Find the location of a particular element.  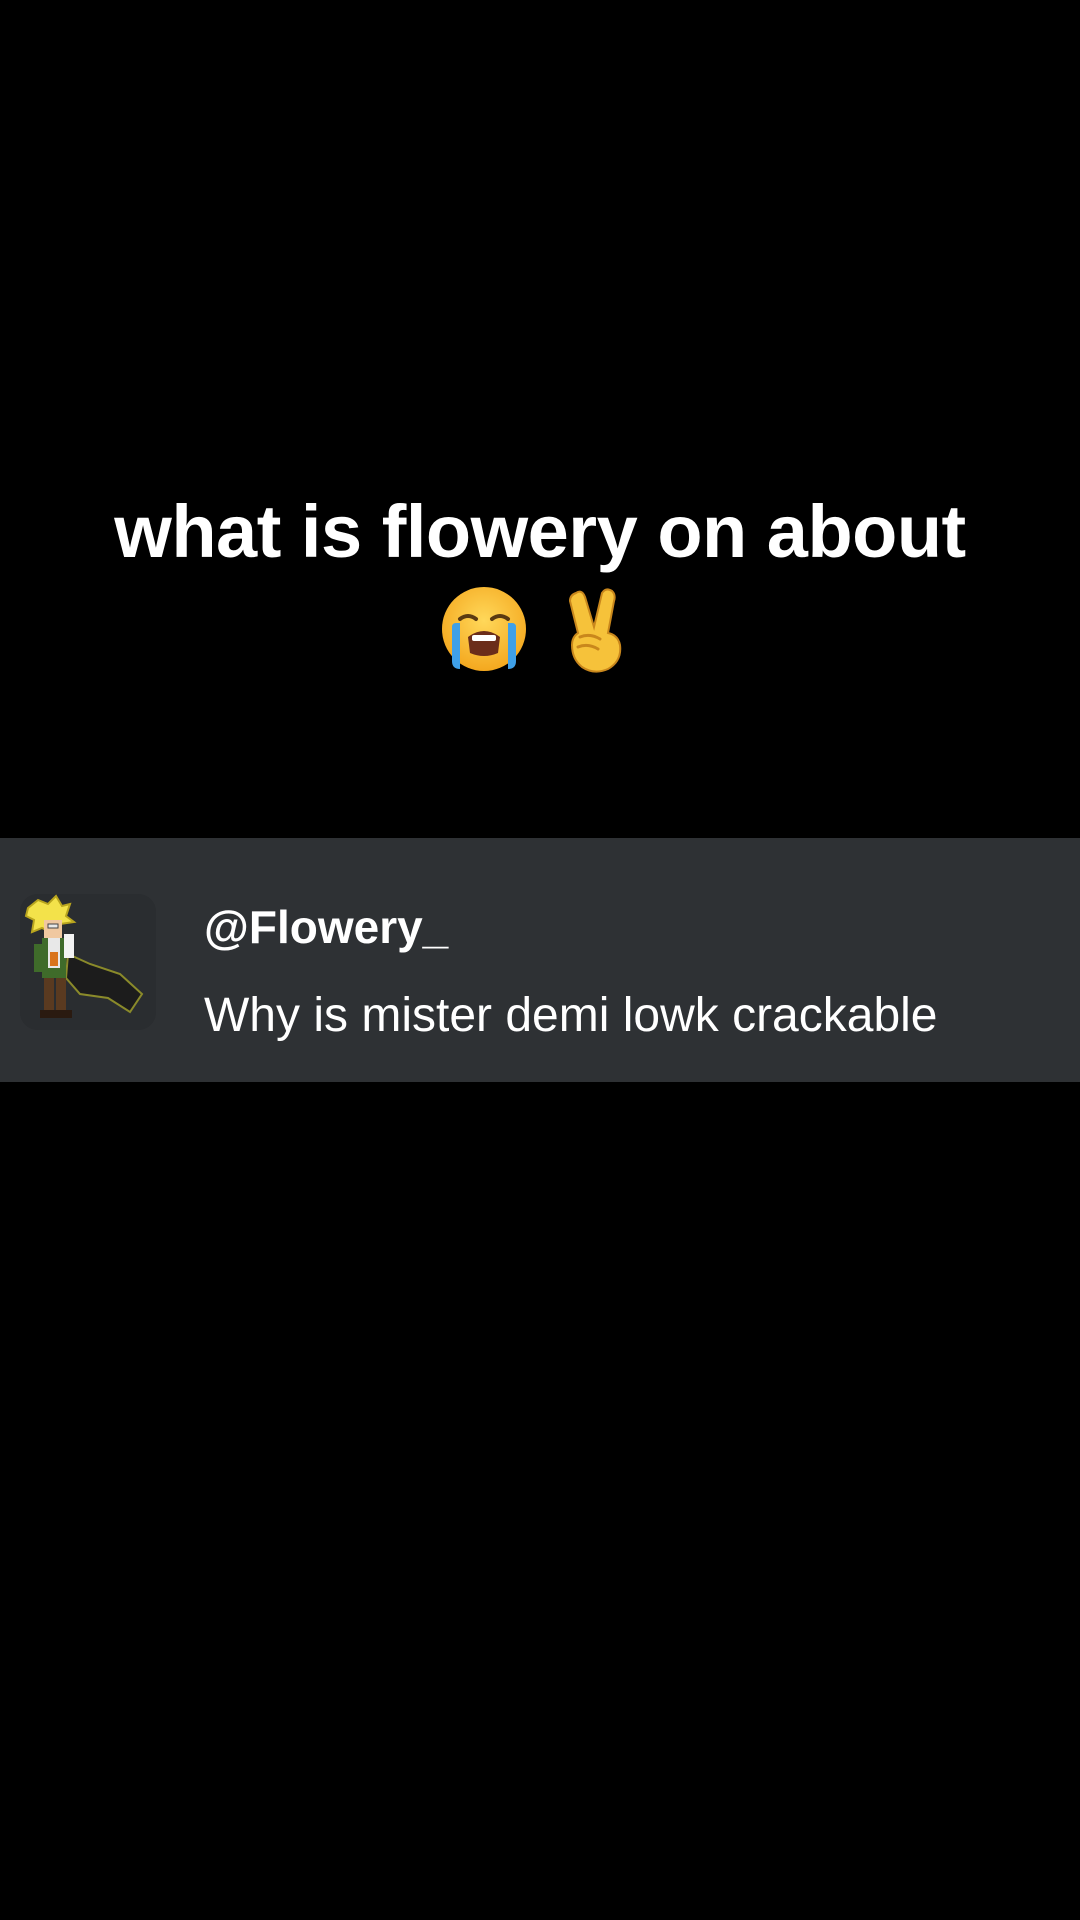

caption-text: what is flowery on about is located at coordinates (540, 531).